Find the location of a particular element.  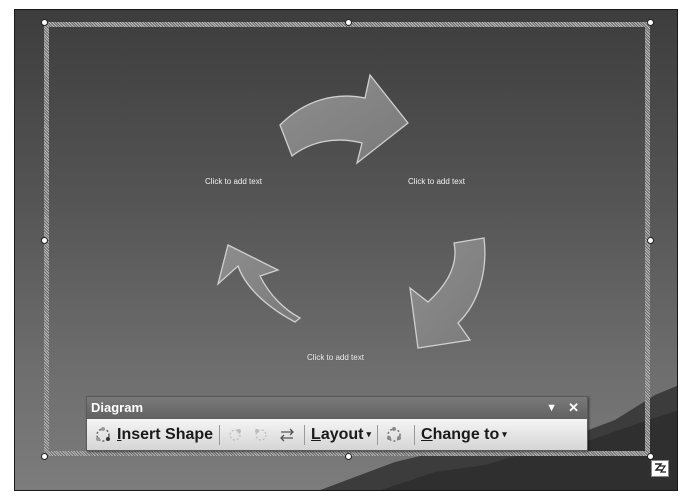

reverse-diagram-button is located at coordinates (288, 435).